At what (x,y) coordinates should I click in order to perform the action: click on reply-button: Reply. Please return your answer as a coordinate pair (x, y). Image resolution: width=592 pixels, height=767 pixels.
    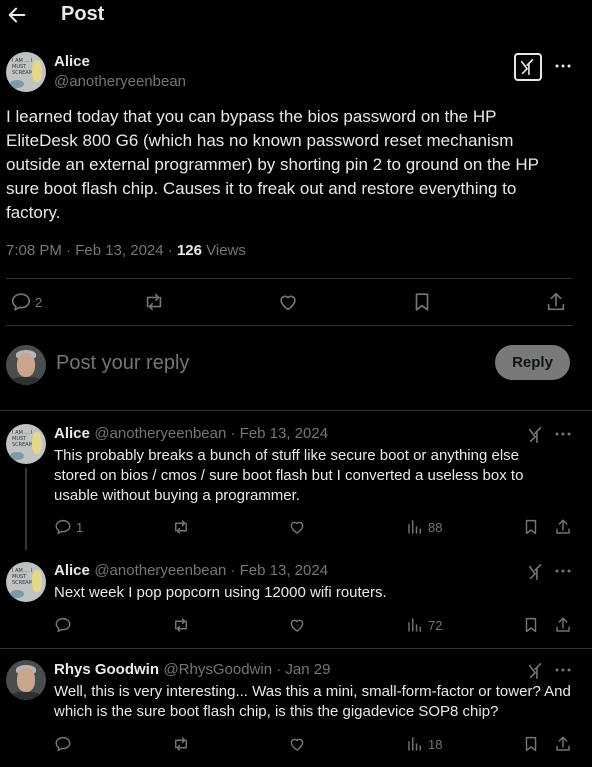
    Looking at the image, I should click on (532, 362).